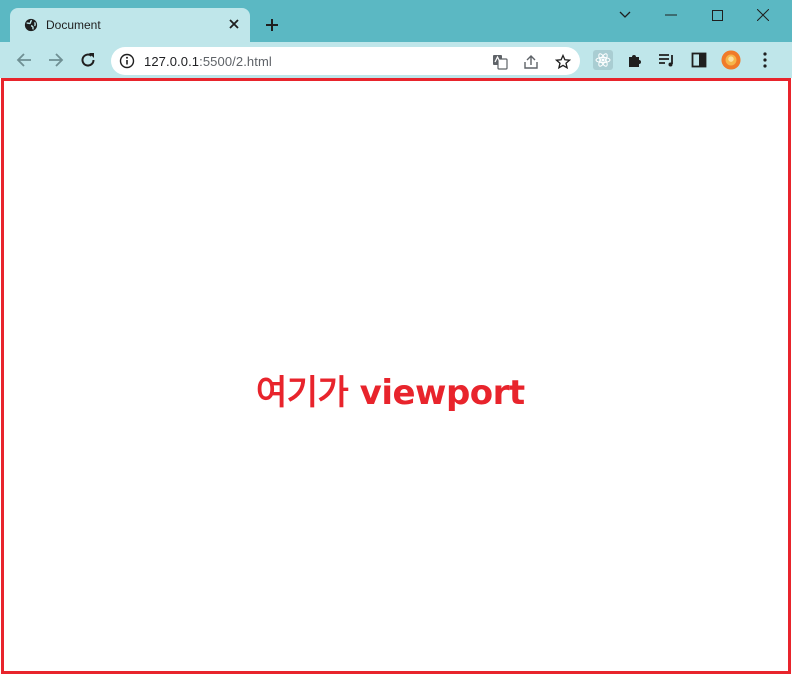 Image resolution: width=792 pixels, height=675 pixels. I want to click on new-tab-button, so click(272, 25).